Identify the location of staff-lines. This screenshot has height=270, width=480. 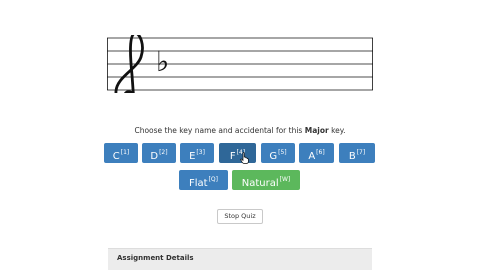
(240, 64).